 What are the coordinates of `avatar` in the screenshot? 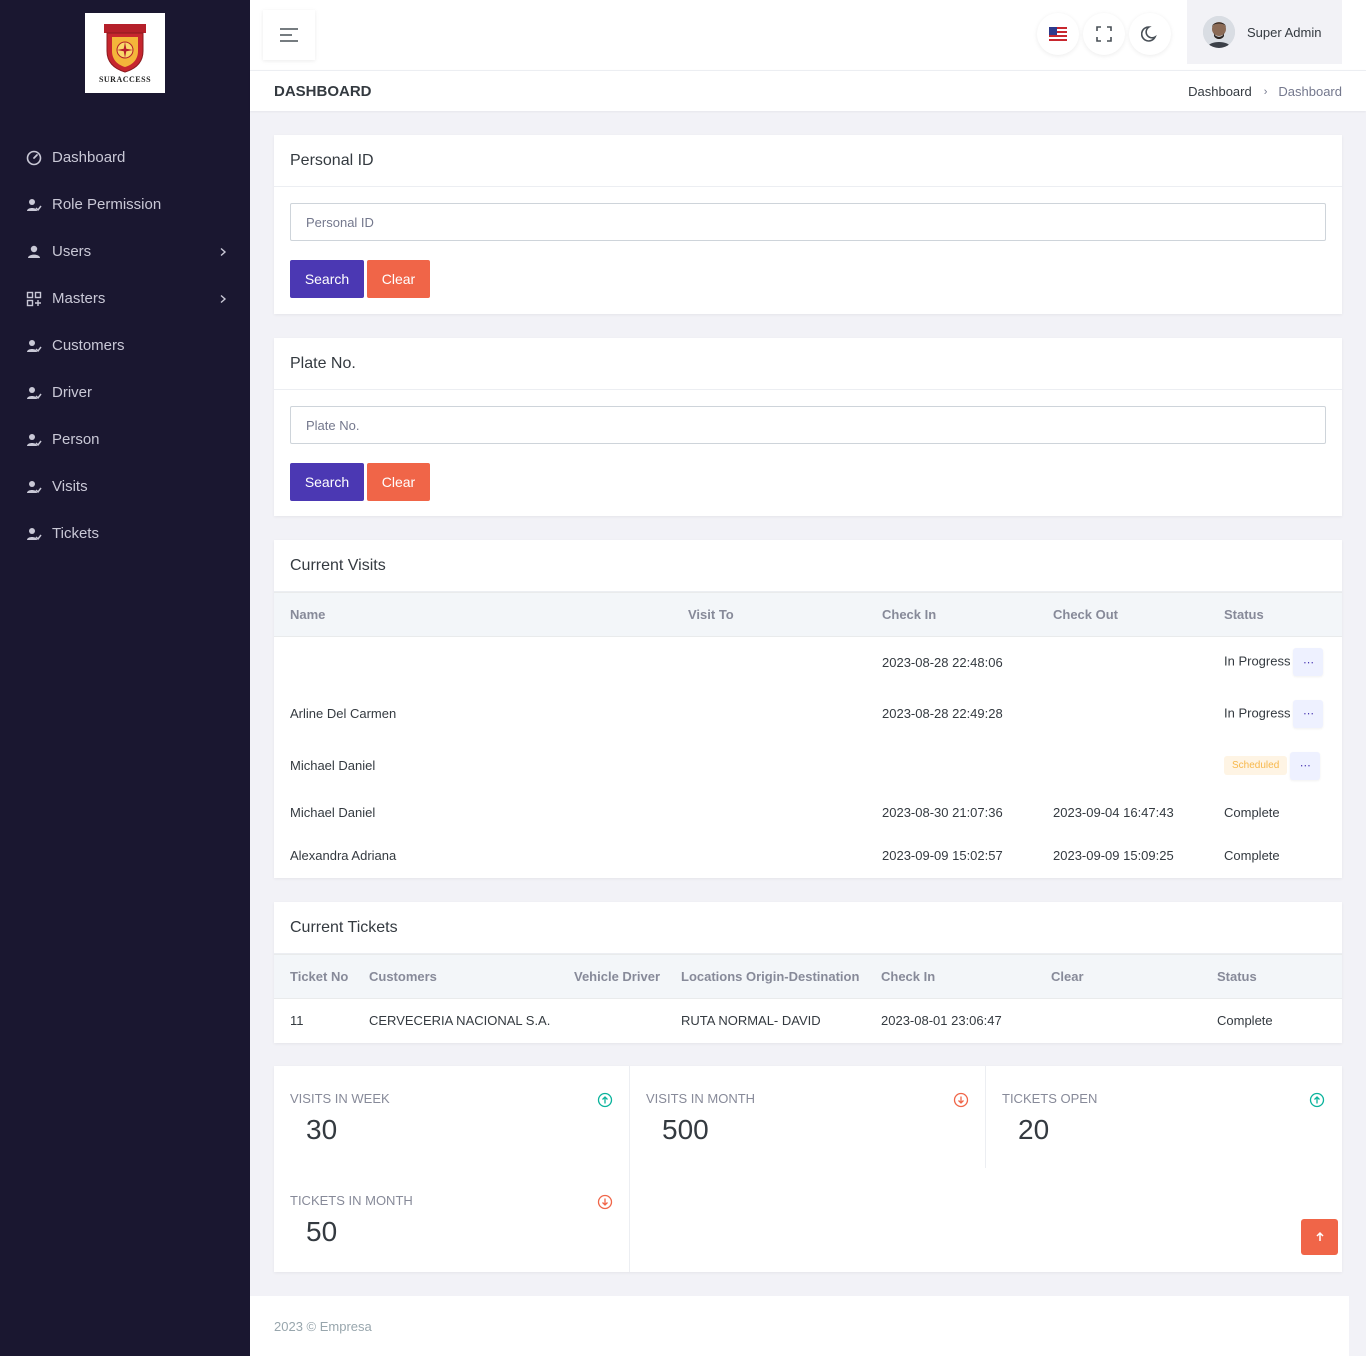 It's located at (1219, 32).